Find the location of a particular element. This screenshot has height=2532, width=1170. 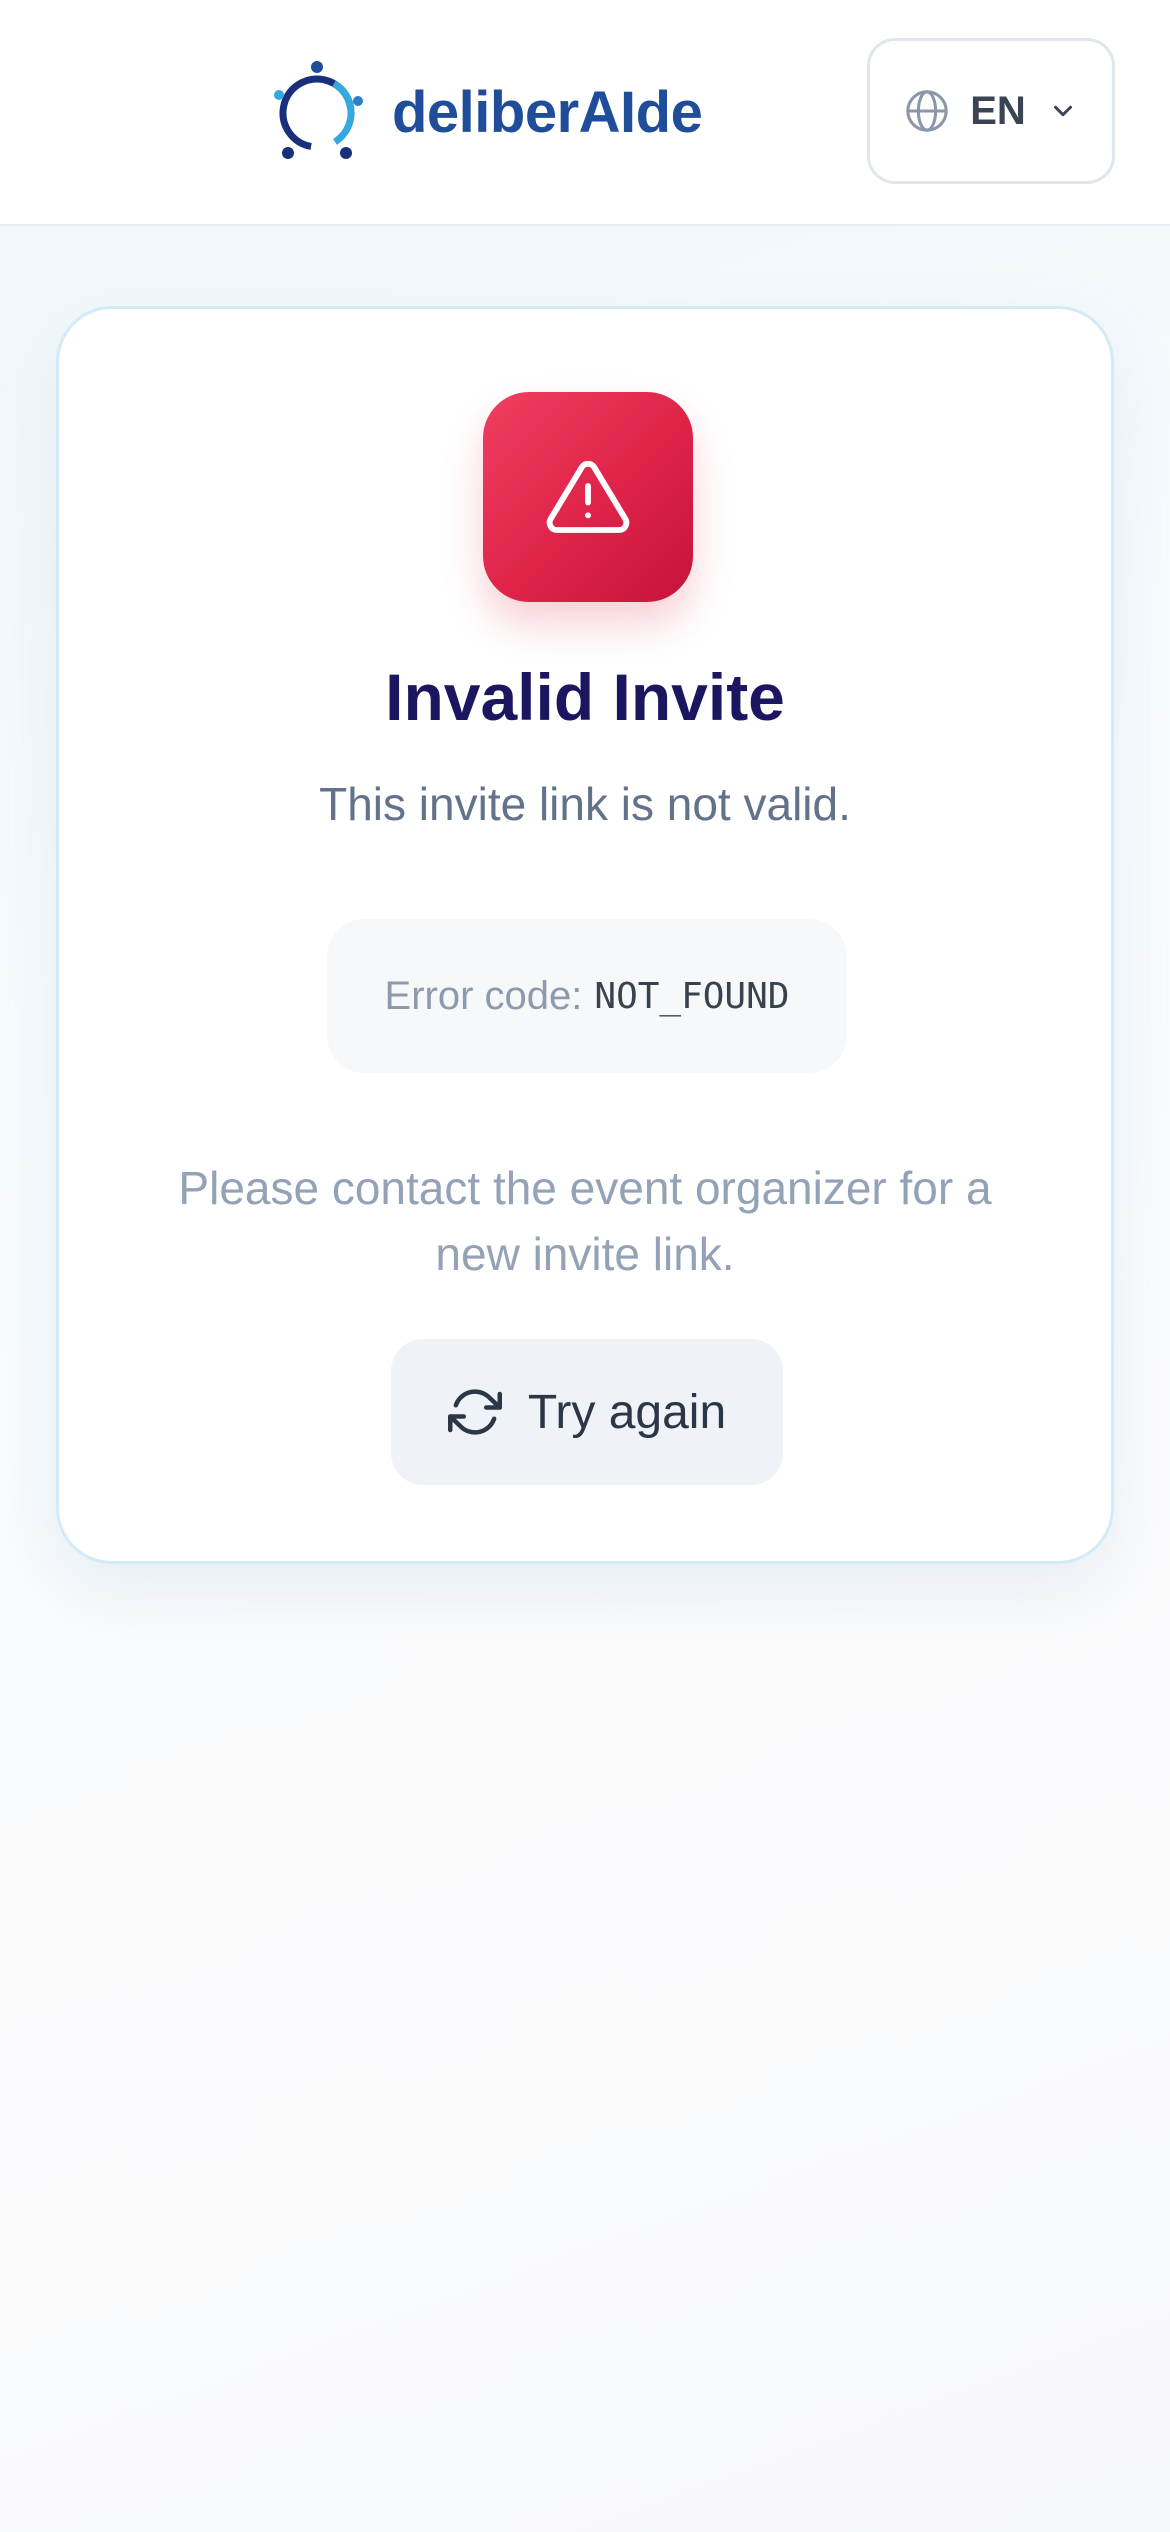

top-bar: deliberAIde EN is located at coordinates (585, 113).